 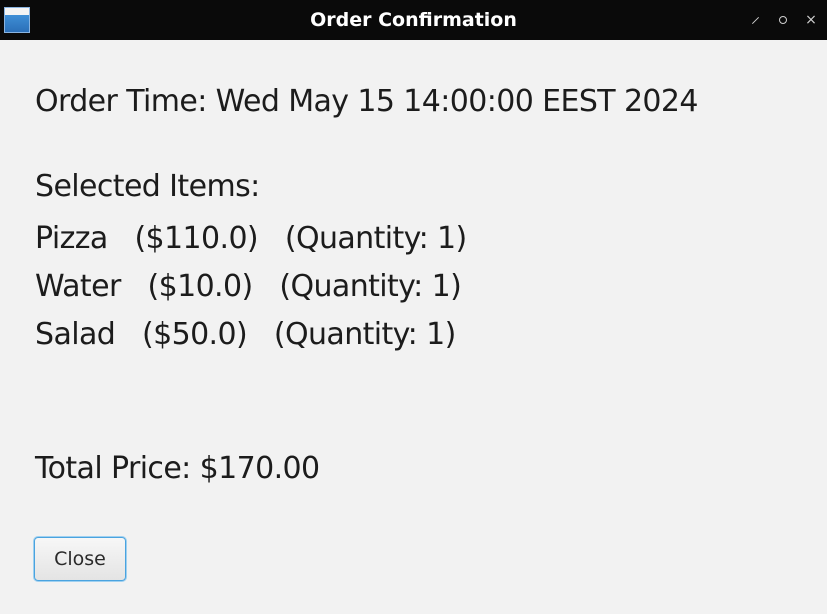 What do you see at coordinates (245, 334) in the screenshot?
I see `list-item: Salad ($50.0) (Quantity: 1)` at bounding box center [245, 334].